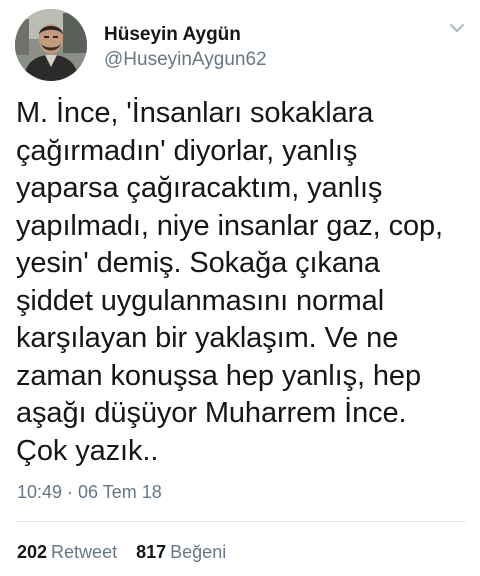  What do you see at coordinates (185, 60) in the screenshot?
I see `author-handle: @HuseyinAygun62` at bounding box center [185, 60].